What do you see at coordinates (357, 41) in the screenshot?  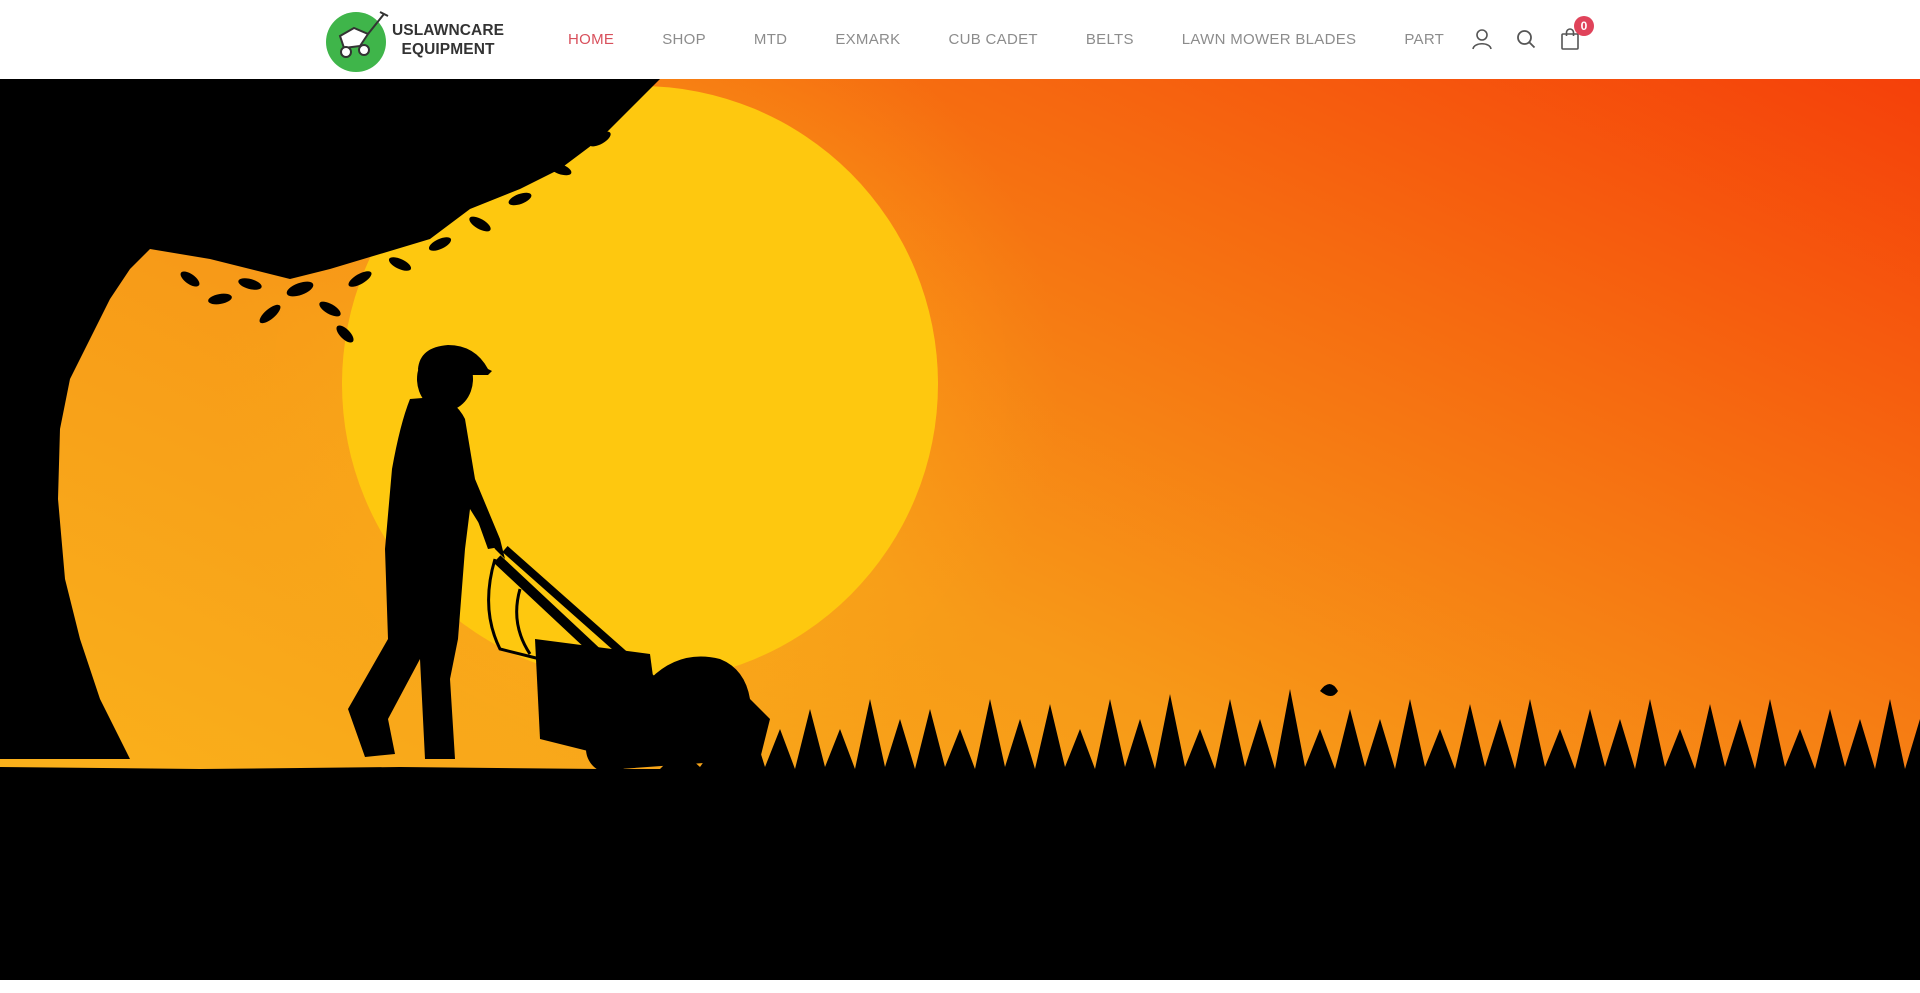 I see `lawn-mower-logo-icon` at bounding box center [357, 41].